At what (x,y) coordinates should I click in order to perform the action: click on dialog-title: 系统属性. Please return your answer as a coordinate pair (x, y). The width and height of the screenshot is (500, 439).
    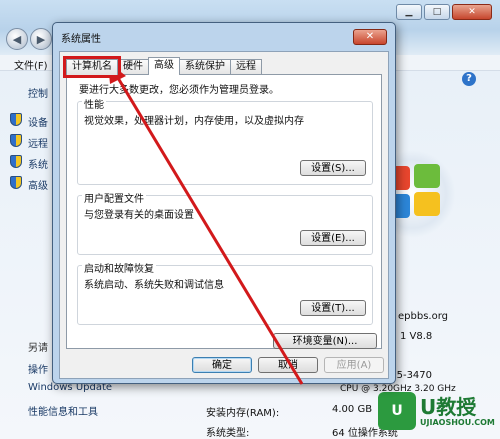
    Looking at the image, I should click on (81, 39).